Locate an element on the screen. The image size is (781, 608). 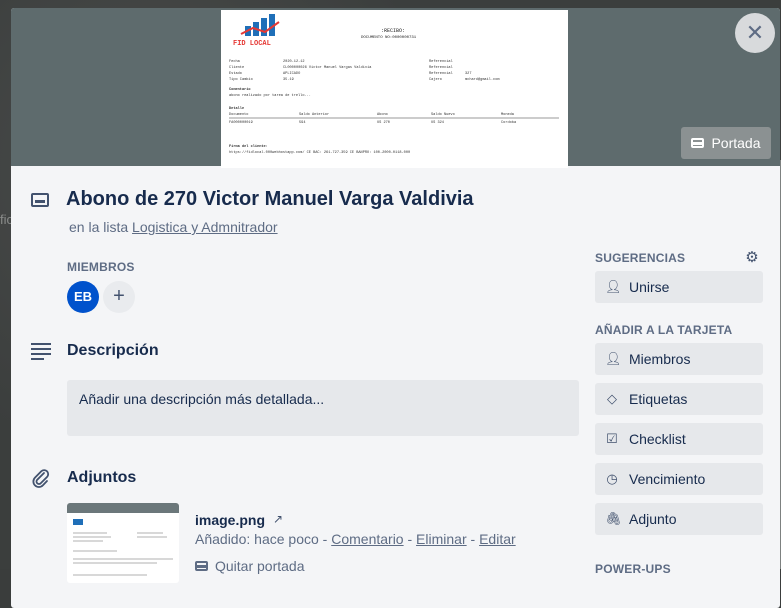
labels-button: ◇ Etiquetas is located at coordinates (679, 399).